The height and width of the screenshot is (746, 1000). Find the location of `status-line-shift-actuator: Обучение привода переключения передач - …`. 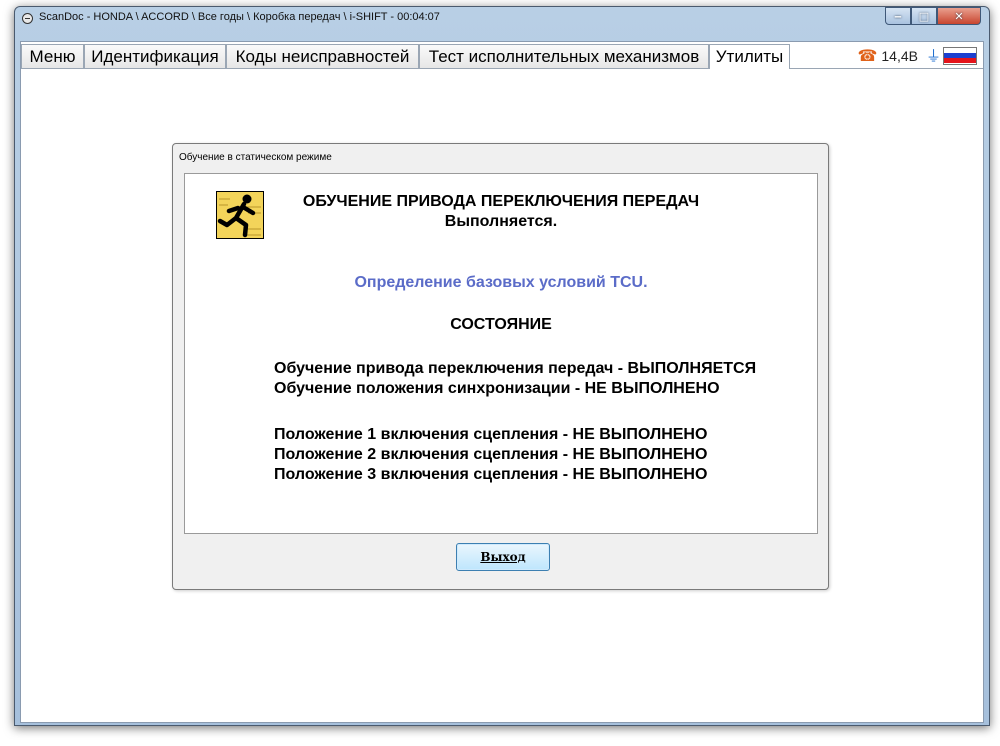

status-line-shift-actuator: Обучение привода переключения передач - … is located at coordinates (515, 368).